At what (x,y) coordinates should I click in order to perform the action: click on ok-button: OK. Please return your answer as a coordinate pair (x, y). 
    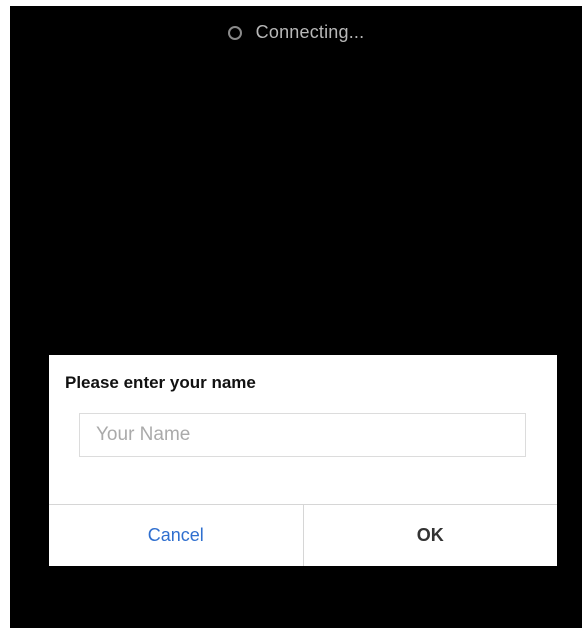
    Looking at the image, I should click on (430, 535).